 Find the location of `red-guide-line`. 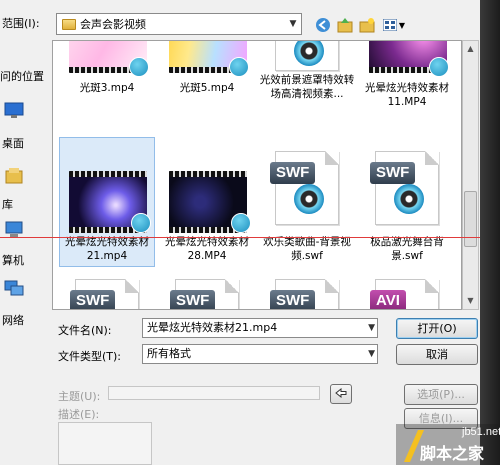

red-guide-line is located at coordinates (250, 237).